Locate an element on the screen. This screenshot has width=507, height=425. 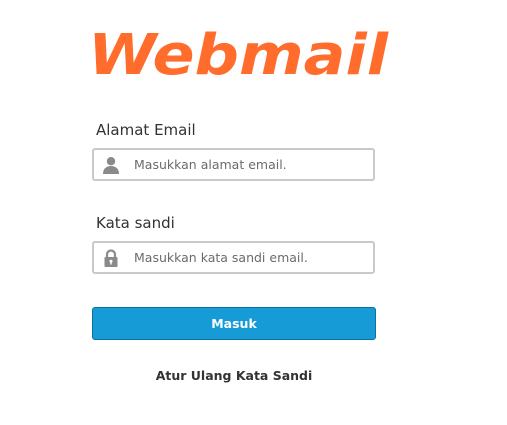
logo-text: Webmail is located at coordinates (238, 54).